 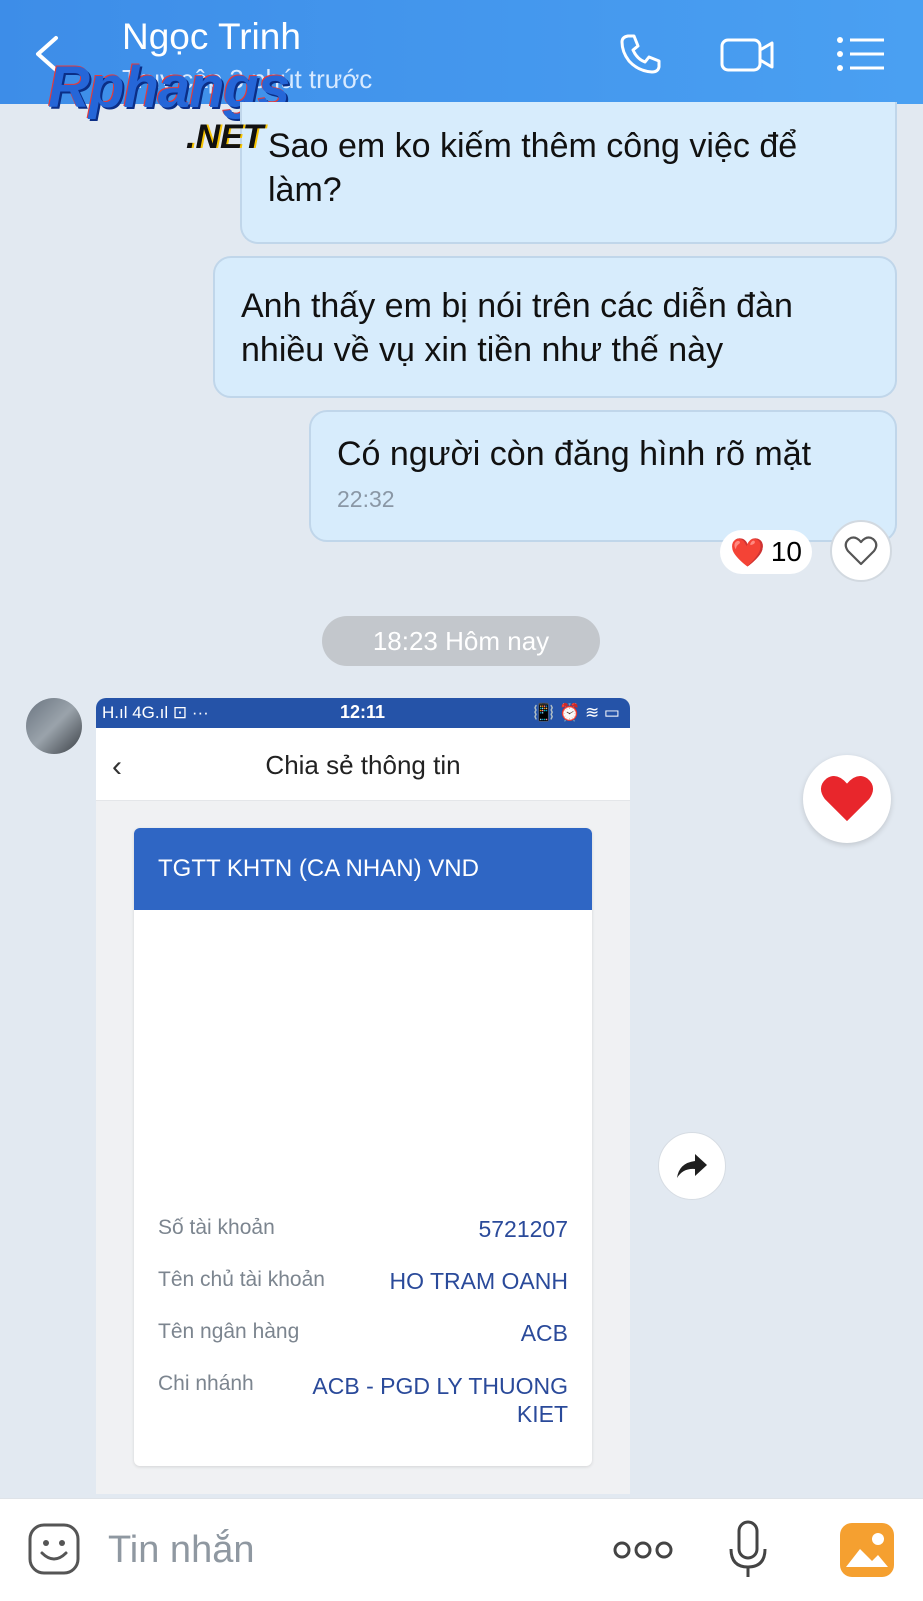 I want to click on account-type-header: TGTT KHTN (CA NHAN) VND, so click(x=363, y=869).